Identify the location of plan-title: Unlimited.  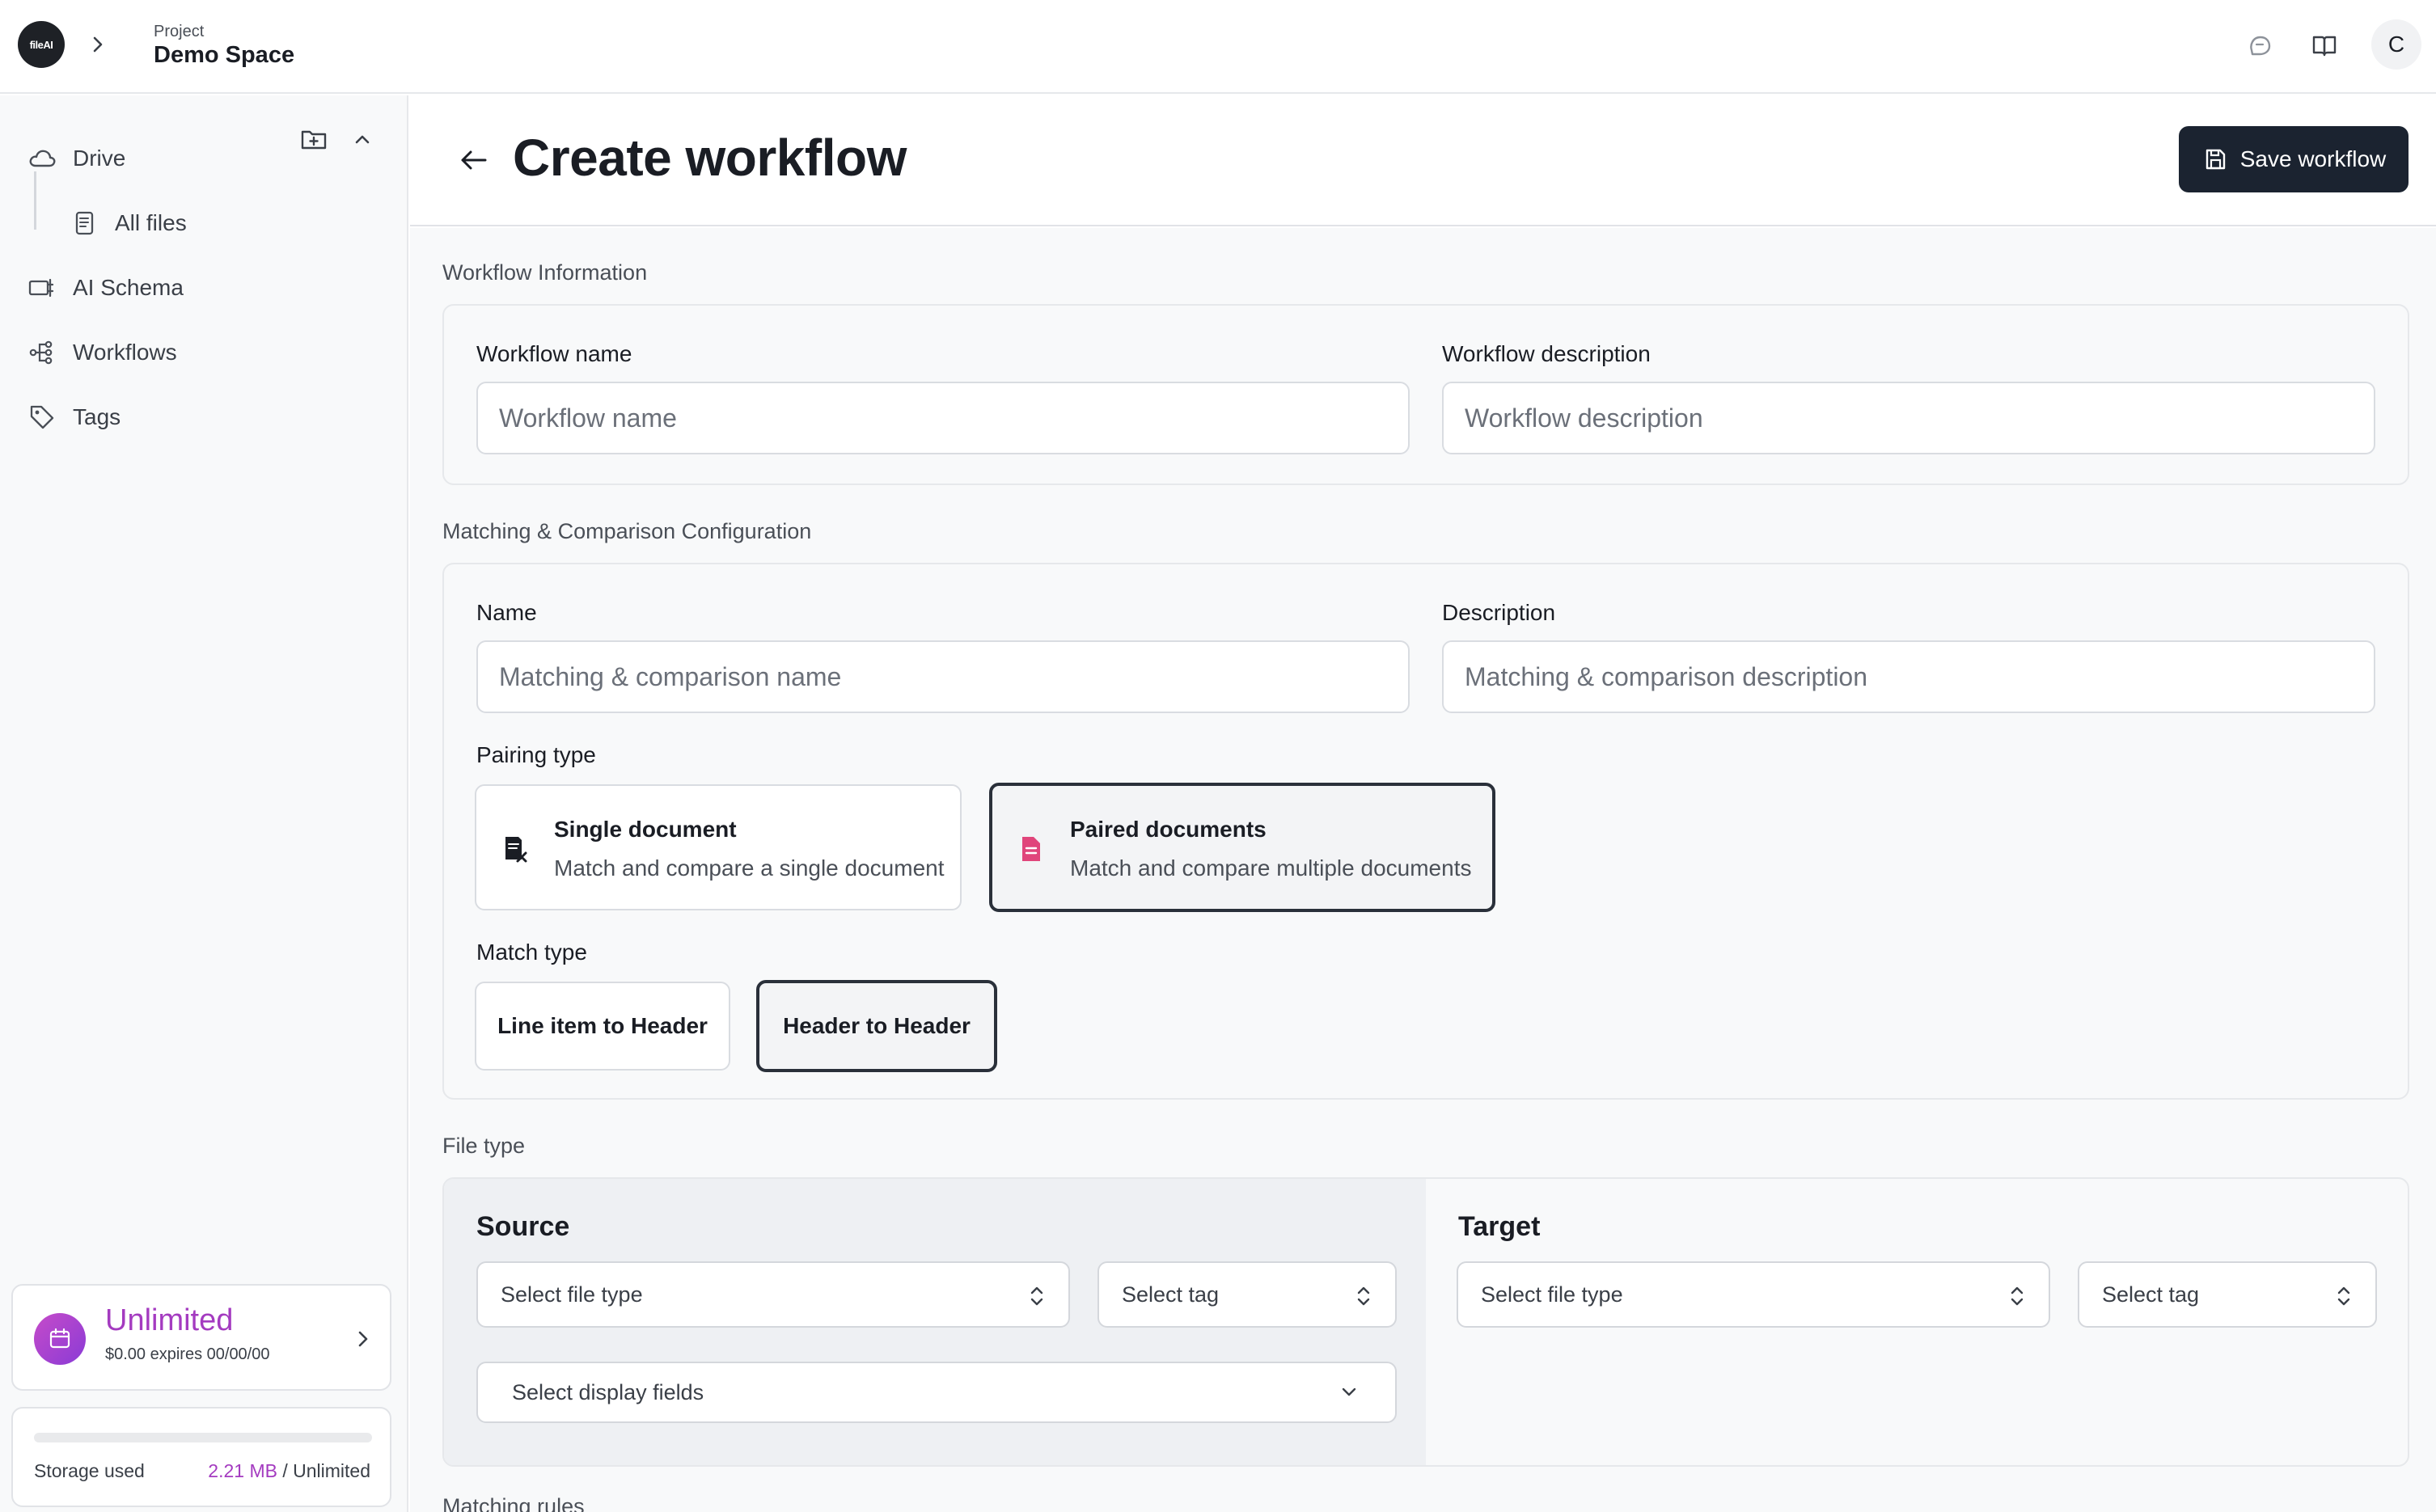
(169, 1320).